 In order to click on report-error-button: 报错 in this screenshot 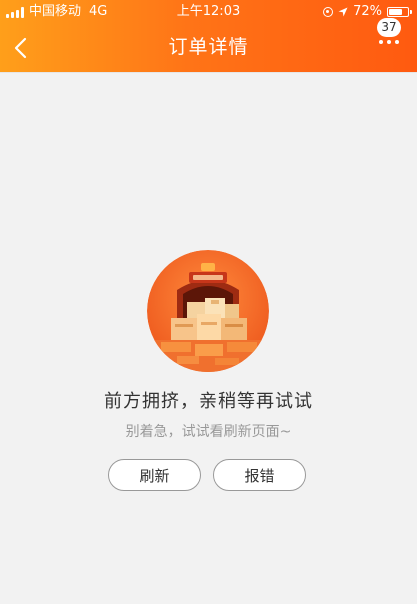, I will do `click(259, 475)`.